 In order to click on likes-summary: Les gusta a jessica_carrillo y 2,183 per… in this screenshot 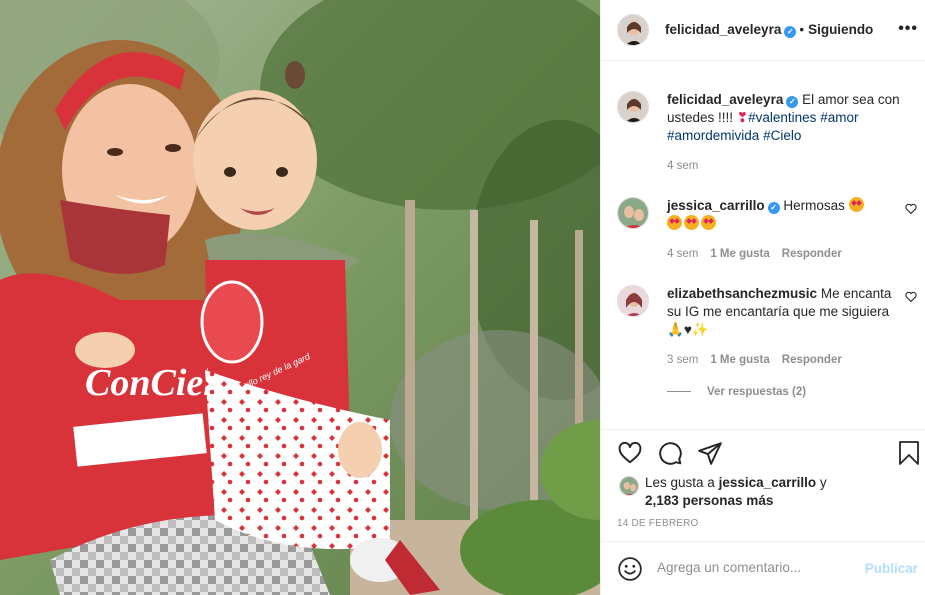, I will do `click(775, 492)`.